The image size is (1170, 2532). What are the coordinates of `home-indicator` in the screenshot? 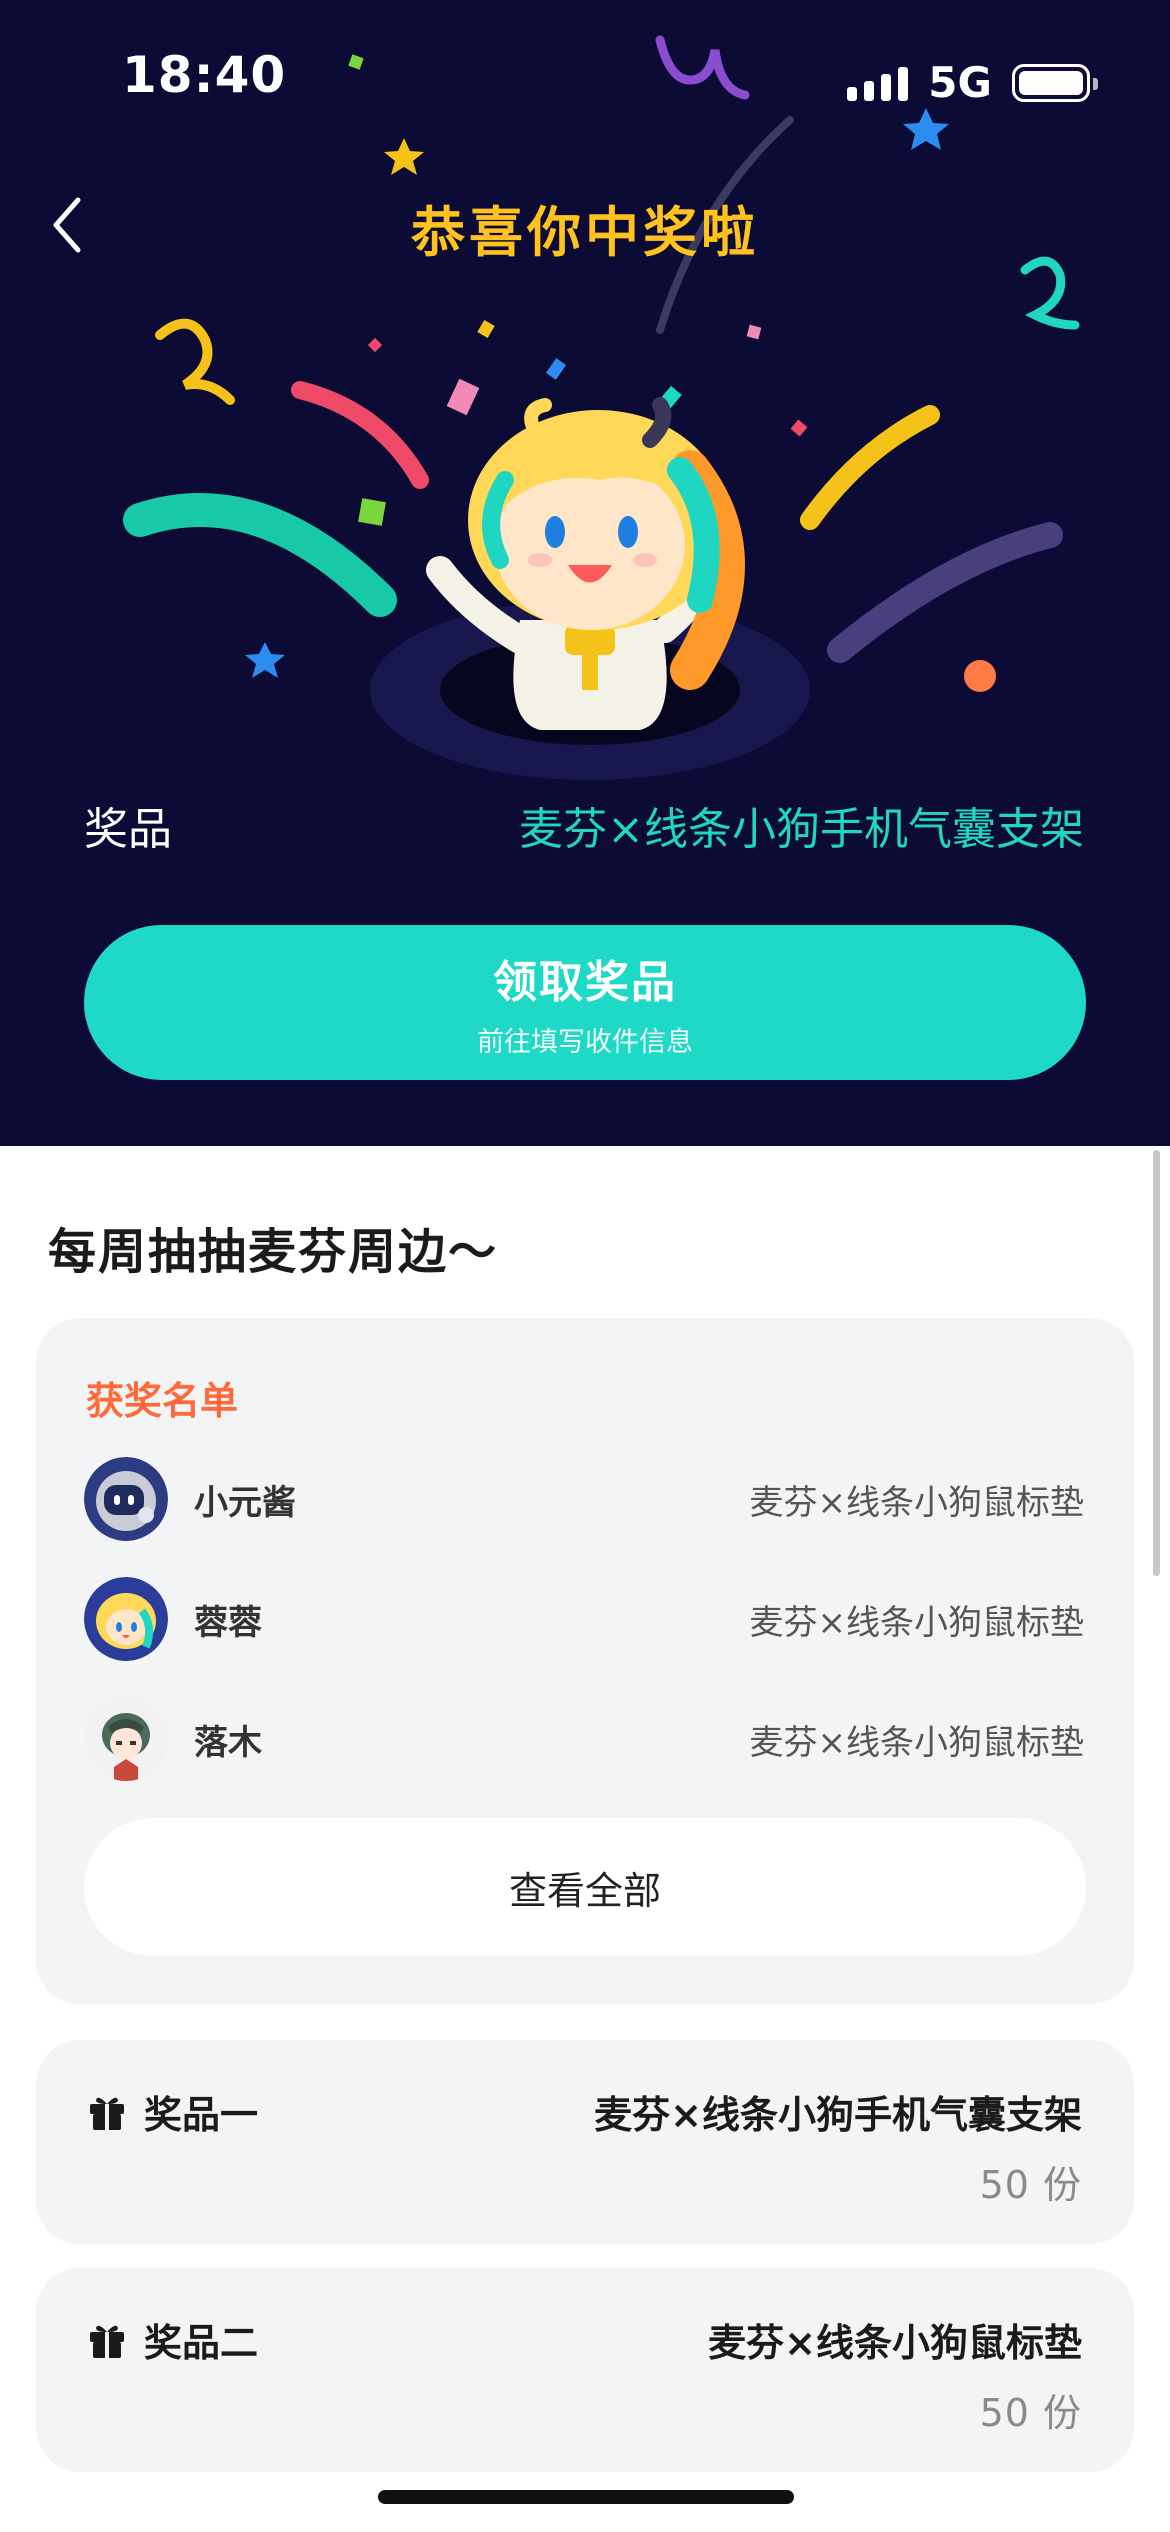 It's located at (586, 2497).